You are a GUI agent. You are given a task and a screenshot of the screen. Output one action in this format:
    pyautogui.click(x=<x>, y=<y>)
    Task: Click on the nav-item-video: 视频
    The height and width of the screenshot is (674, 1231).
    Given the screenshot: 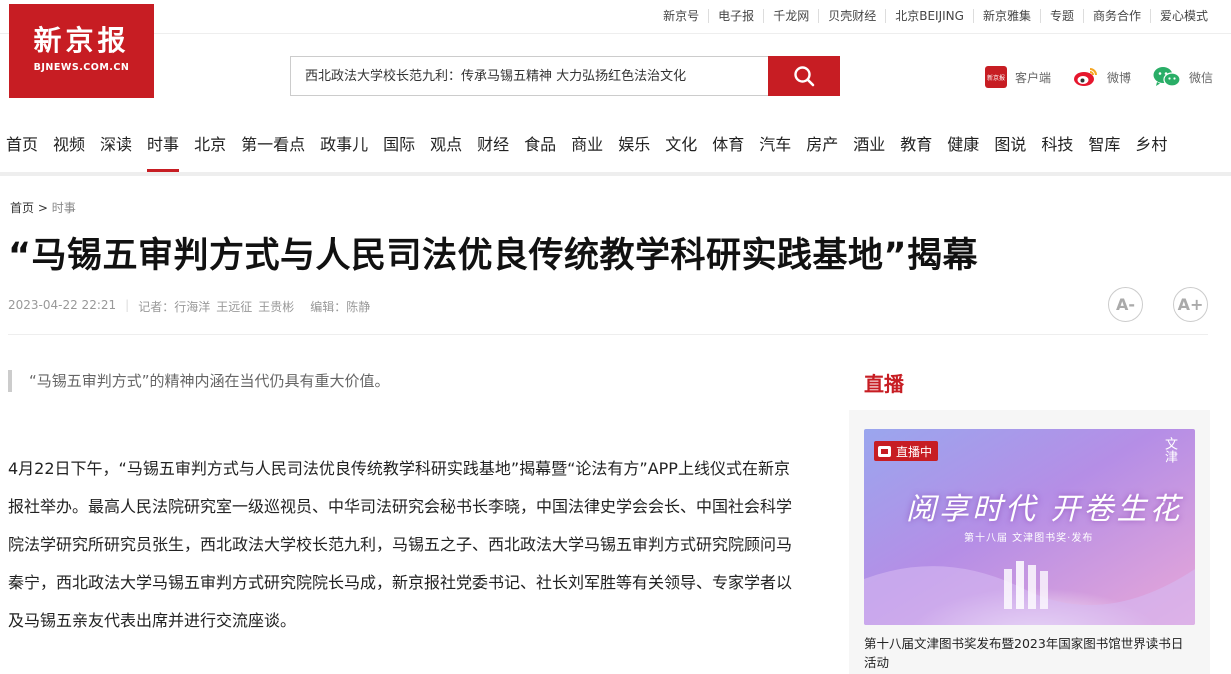 What is the action you would take?
    pyautogui.click(x=69, y=140)
    